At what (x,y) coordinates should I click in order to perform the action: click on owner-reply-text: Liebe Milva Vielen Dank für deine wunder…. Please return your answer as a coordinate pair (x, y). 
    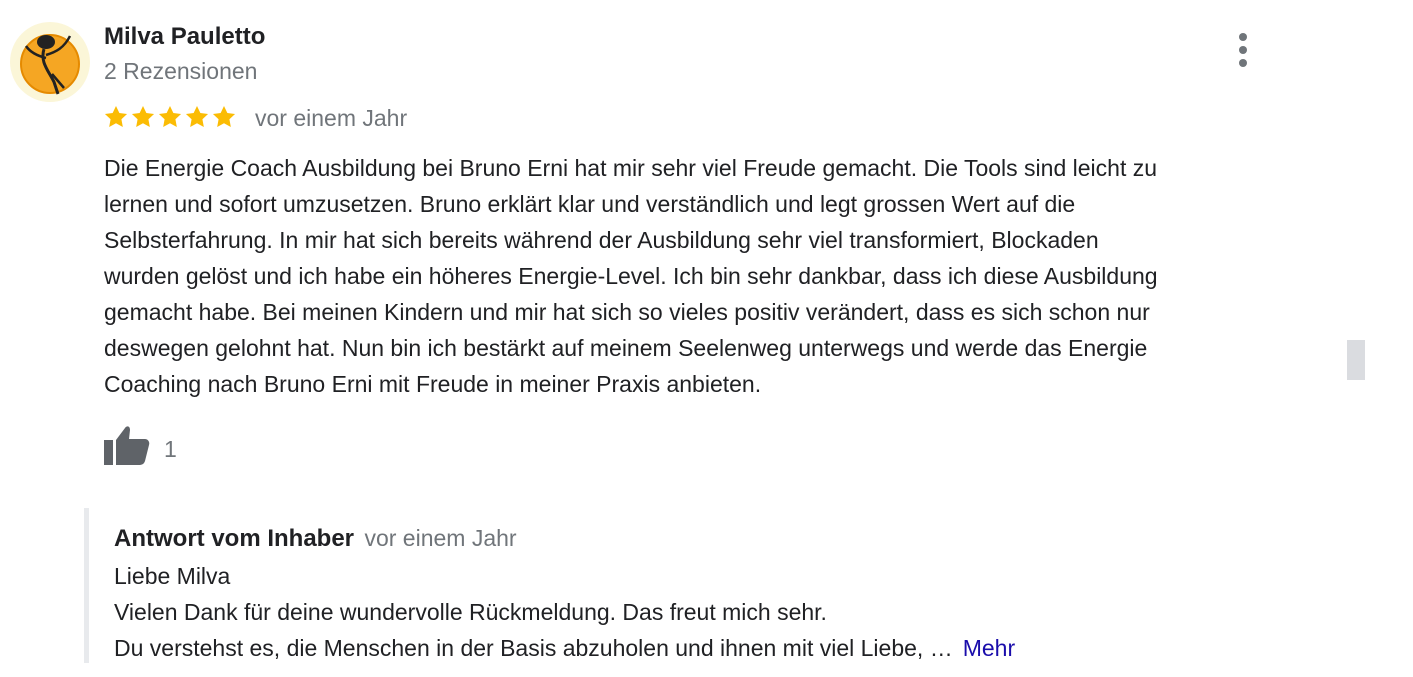
    Looking at the image, I should click on (564, 612).